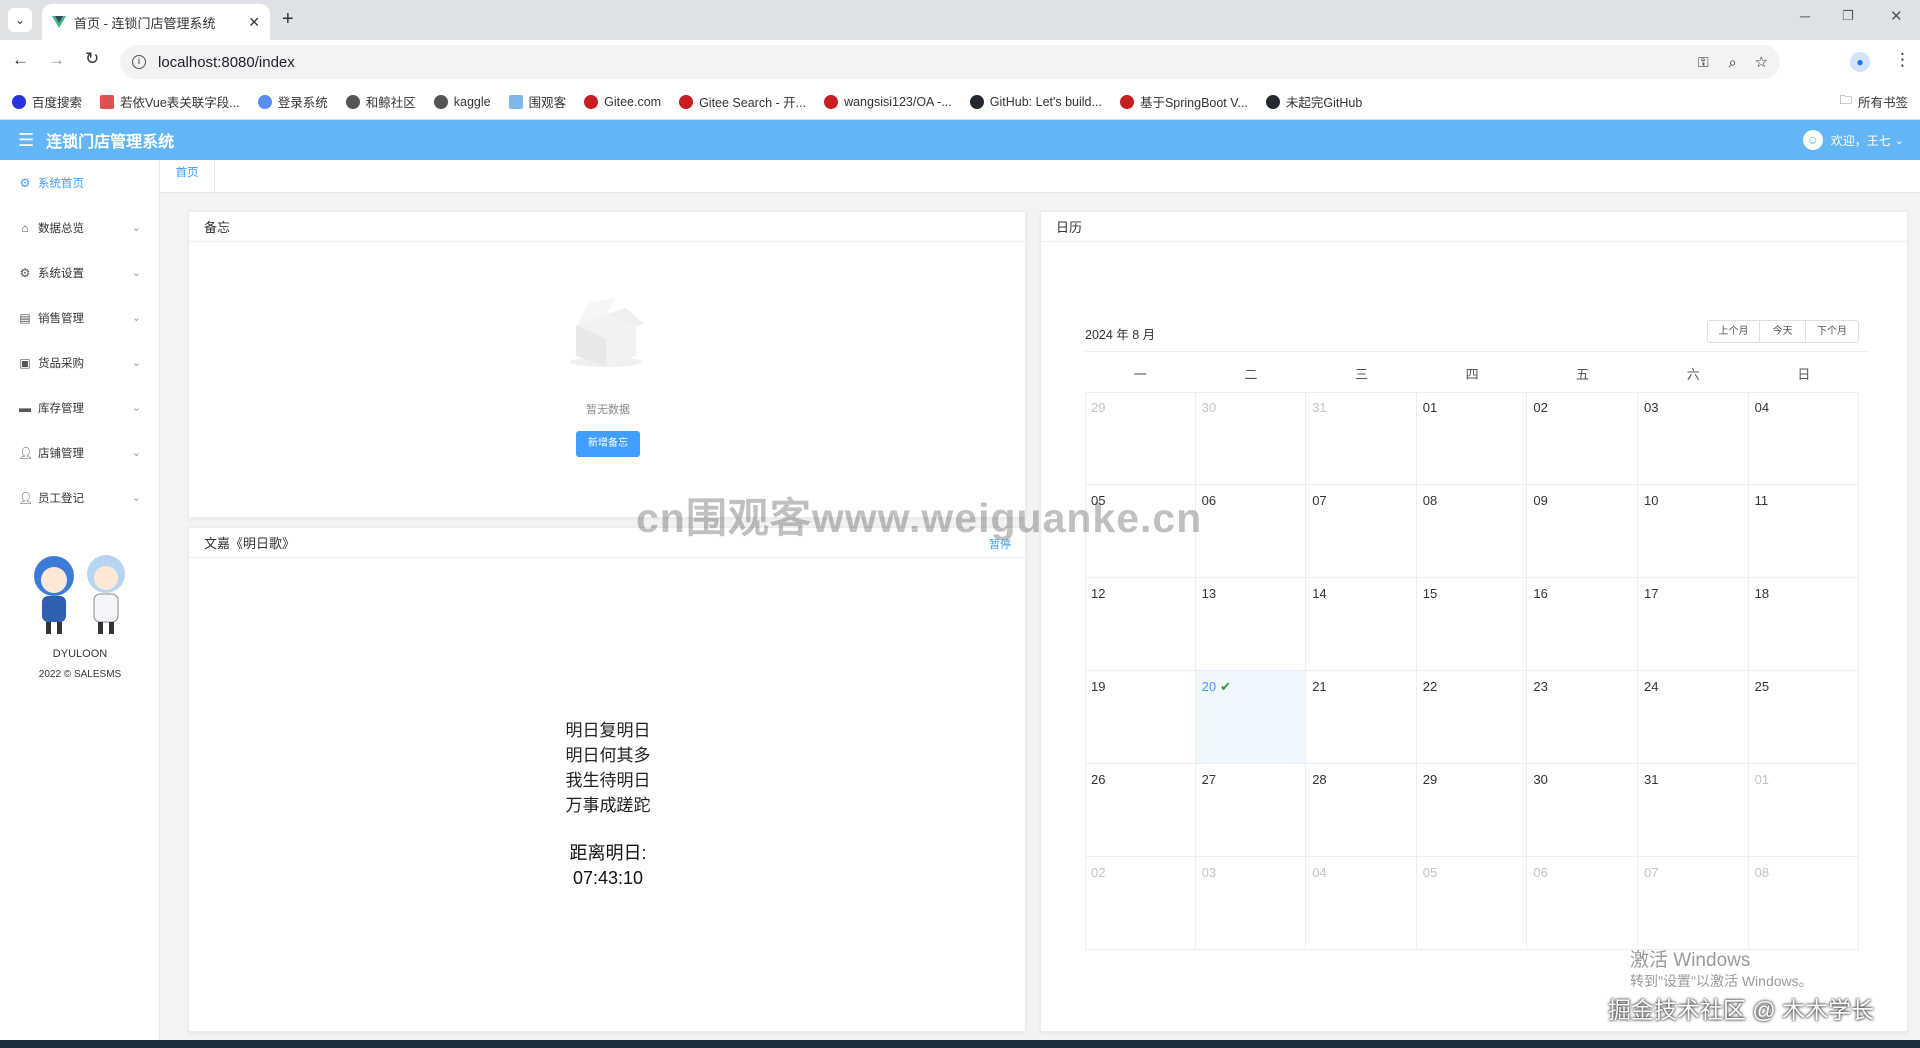 The width and height of the screenshot is (1920, 1048). What do you see at coordinates (20, 20) in the screenshot?
I see `tab-search-button: ⌄` at bounding box center [20, 20].